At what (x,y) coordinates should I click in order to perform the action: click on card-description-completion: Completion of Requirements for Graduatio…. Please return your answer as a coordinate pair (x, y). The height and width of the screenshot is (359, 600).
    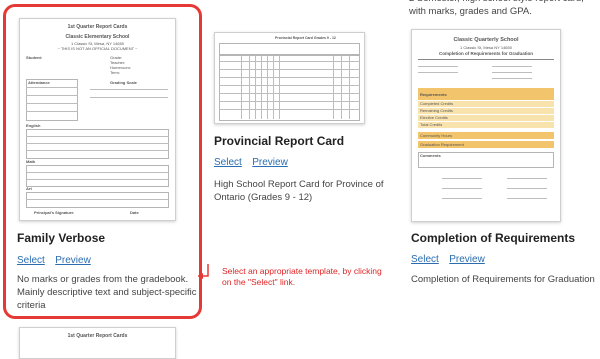
    Looking at the image, I should click on (503, 279).